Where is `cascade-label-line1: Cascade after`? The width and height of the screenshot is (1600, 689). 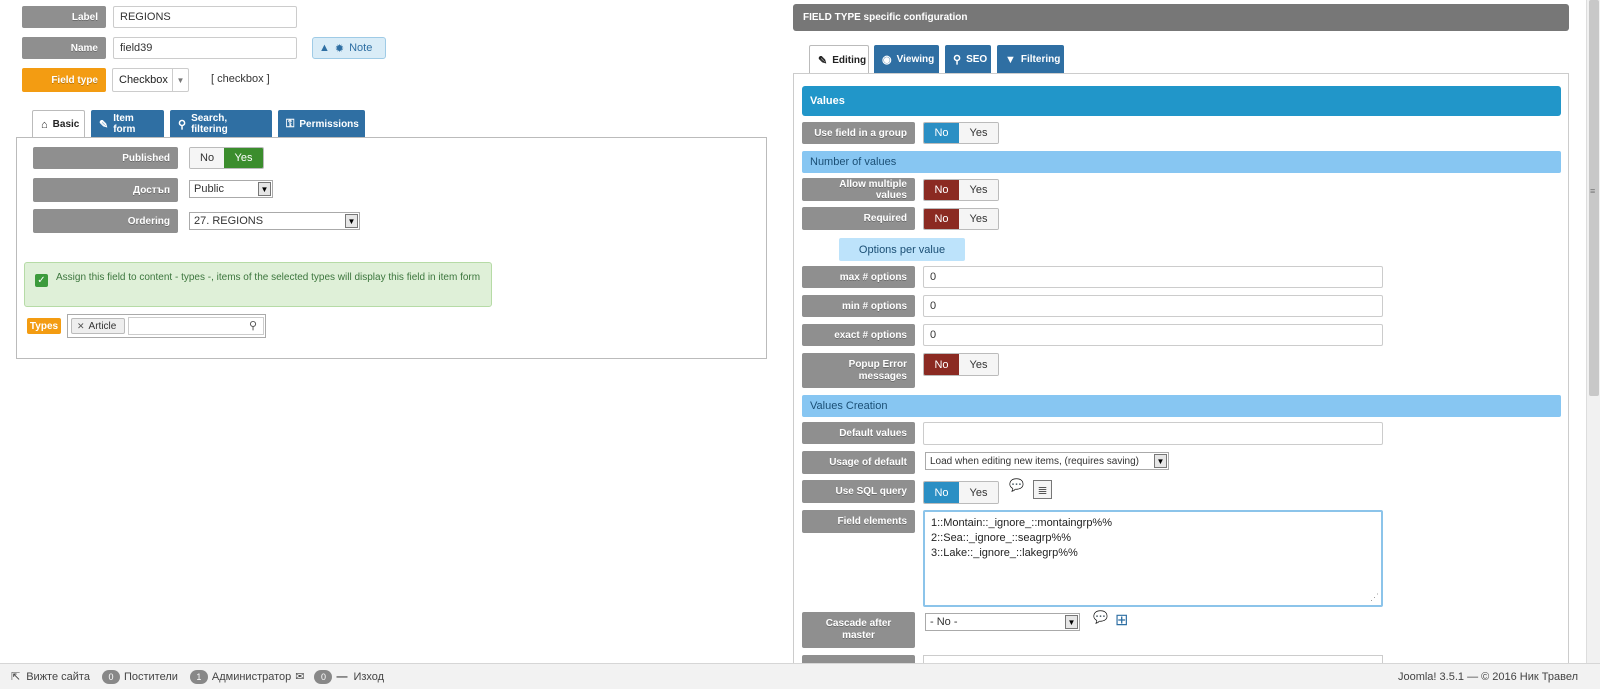 cascade-label-line1: Cascade after is located at coordinates (858, 623).